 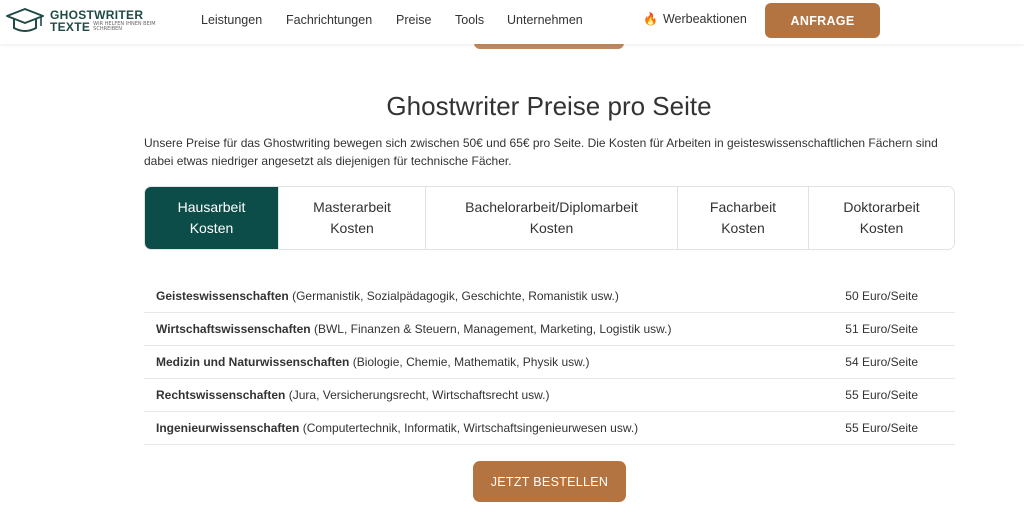 What do you see at coordinates (881, 218) in the screenshot?
I see `tab-doktorarbeit: Doktorarbeit Kosten` at bounding box center [881, 218].